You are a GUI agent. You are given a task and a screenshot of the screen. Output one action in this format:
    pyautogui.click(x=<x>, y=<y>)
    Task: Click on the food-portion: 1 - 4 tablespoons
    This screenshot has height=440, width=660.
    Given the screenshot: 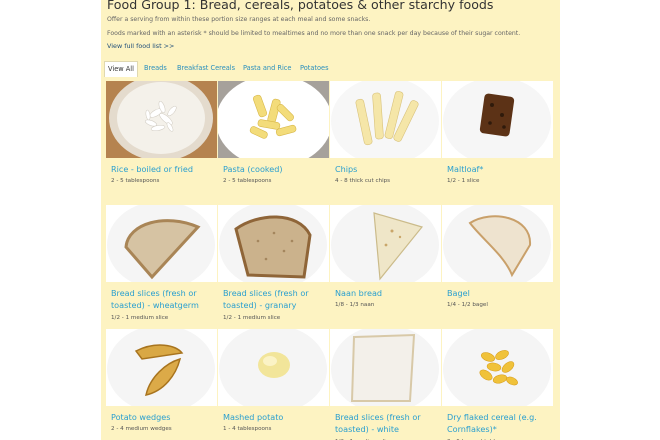 What is the action you would take?
    pyautogui.click(x=247, y=429)
    